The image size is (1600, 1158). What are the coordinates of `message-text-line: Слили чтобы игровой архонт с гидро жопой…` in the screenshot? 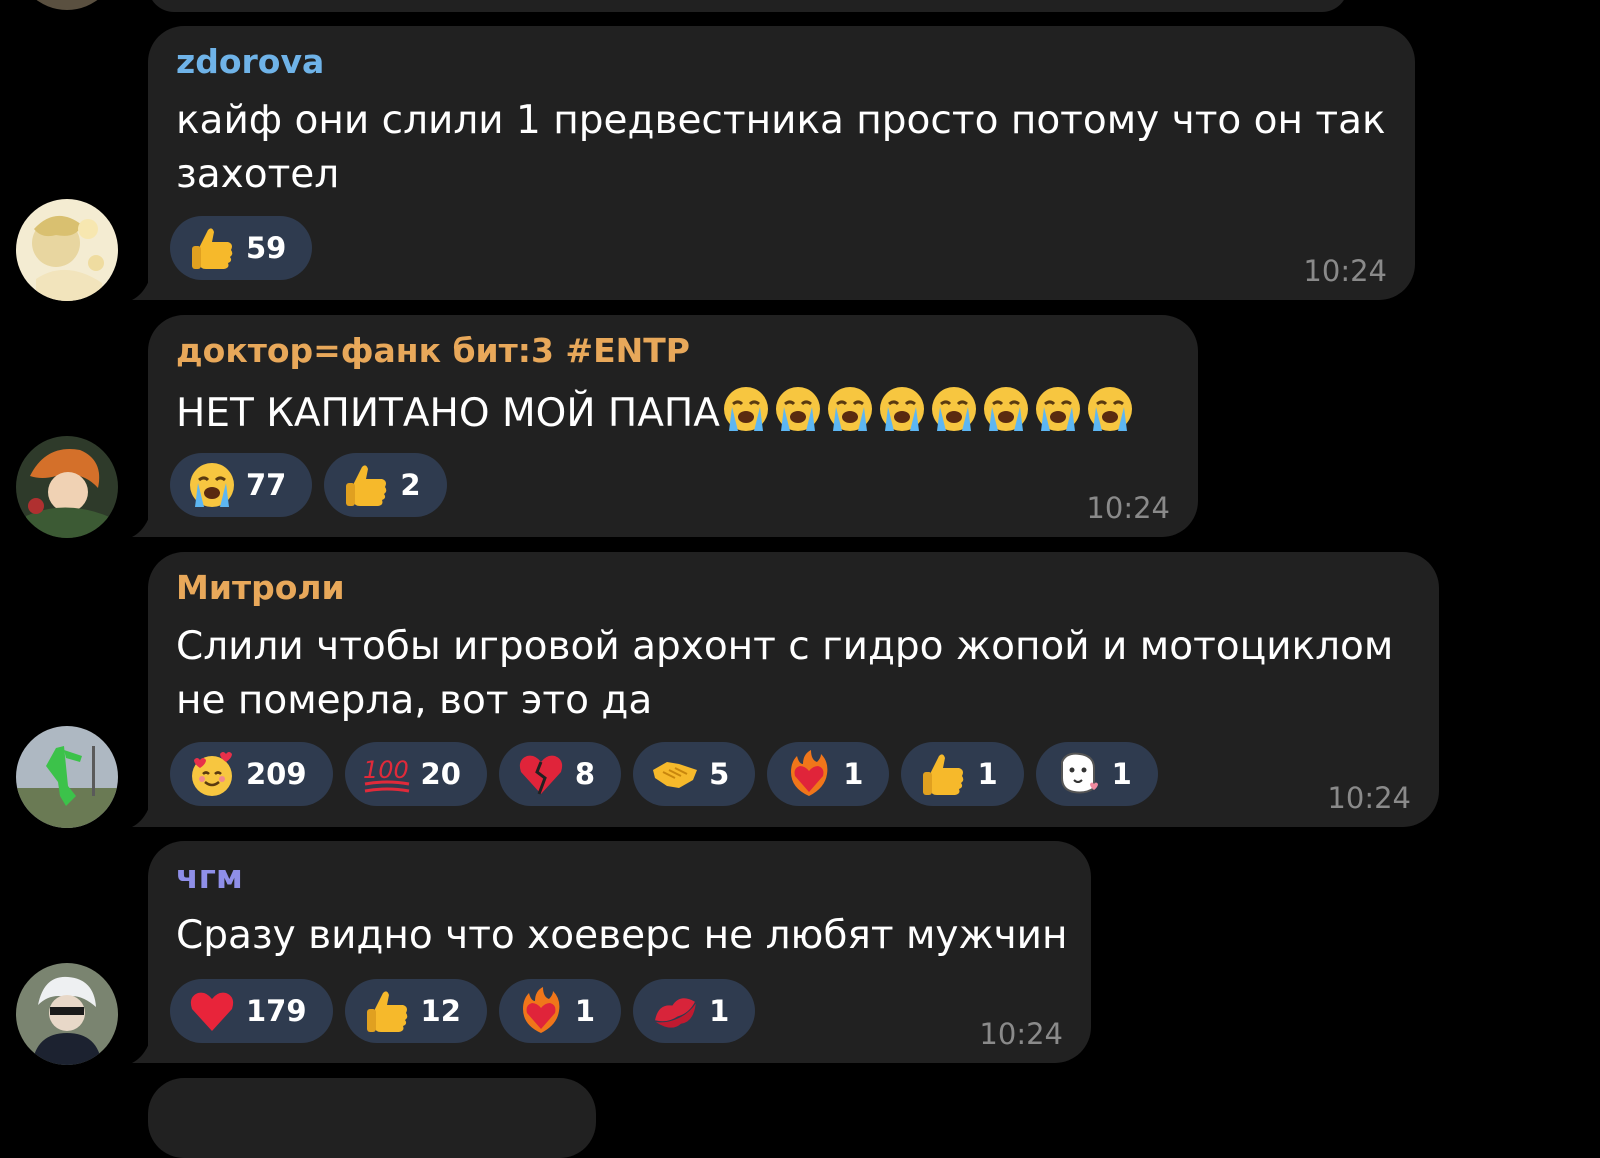 It's located at (785, 646).